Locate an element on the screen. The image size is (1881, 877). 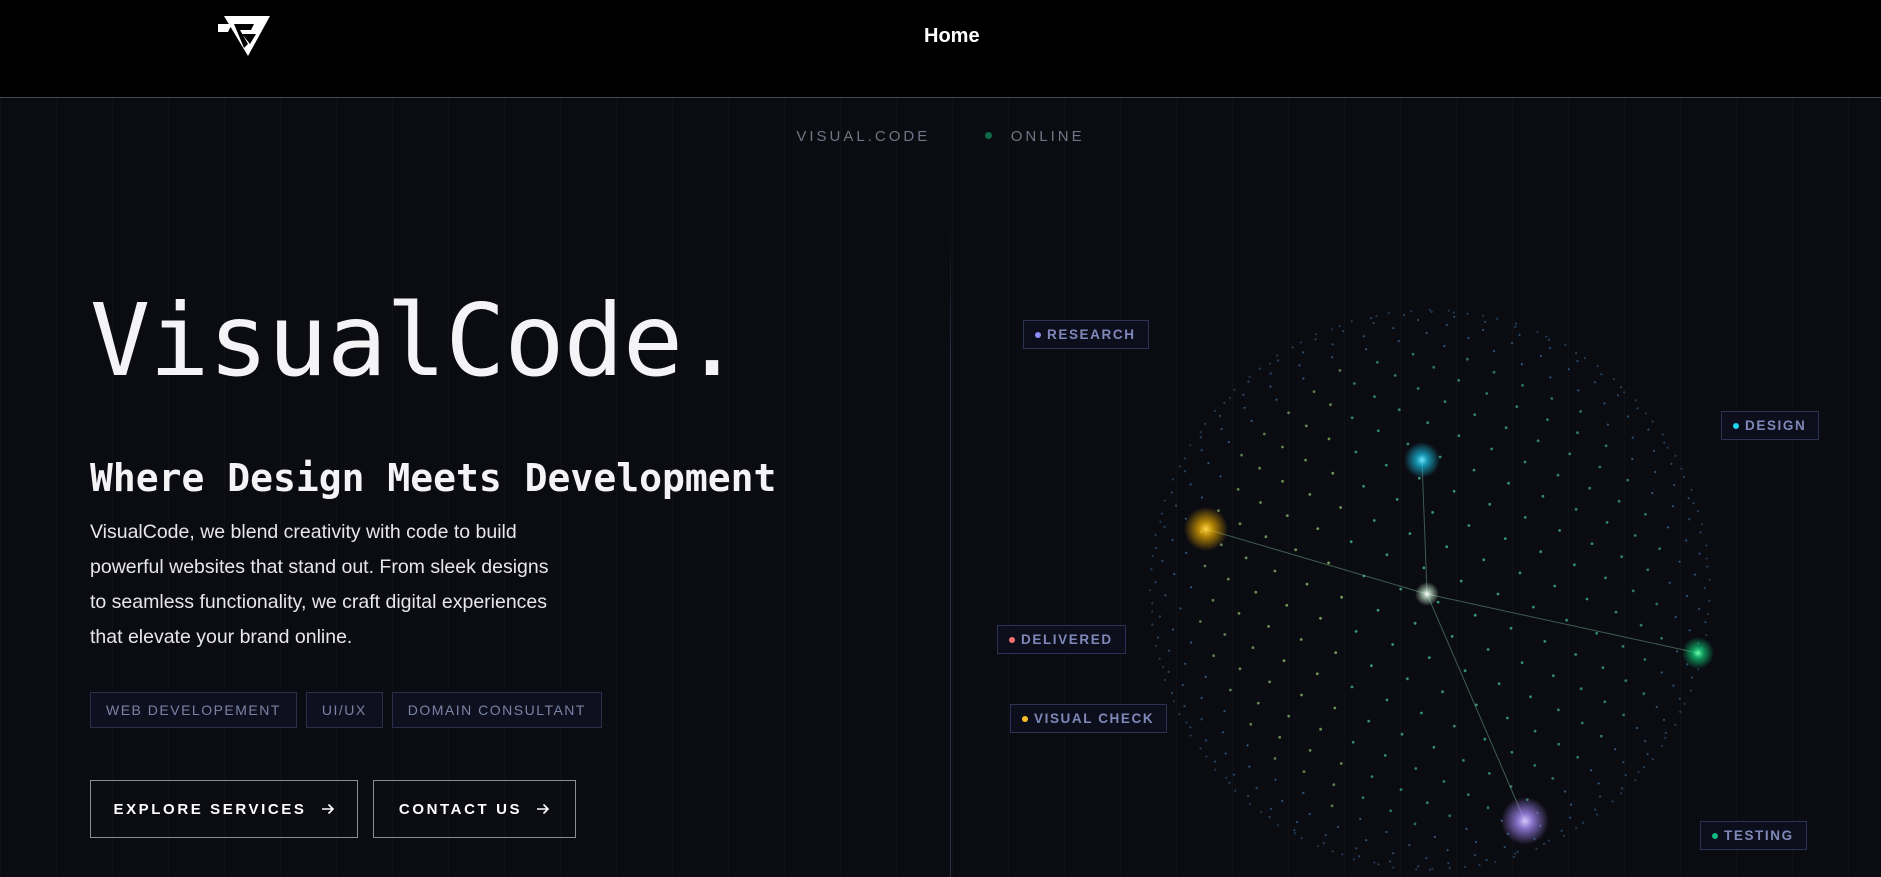
nav-home-link: Home is located at coordinates (952, 36).